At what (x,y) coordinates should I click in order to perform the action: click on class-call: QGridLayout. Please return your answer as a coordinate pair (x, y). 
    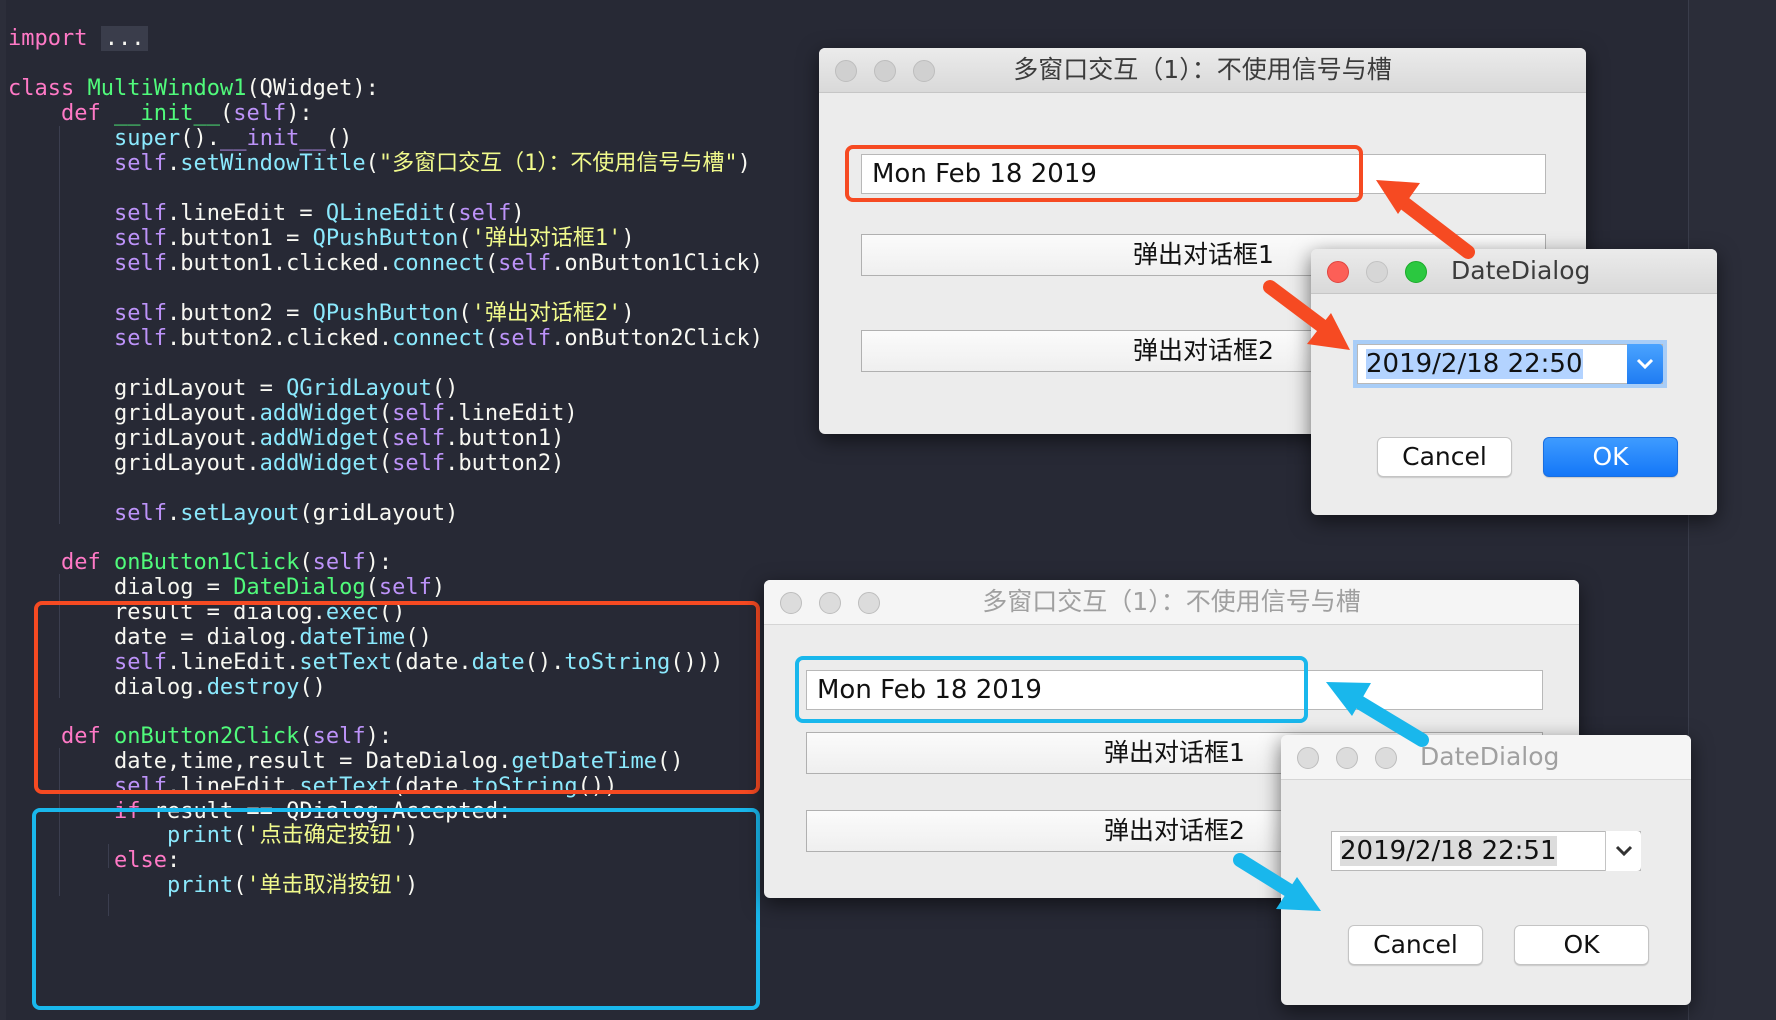
    Looking at the image, I should click on (359, 388).